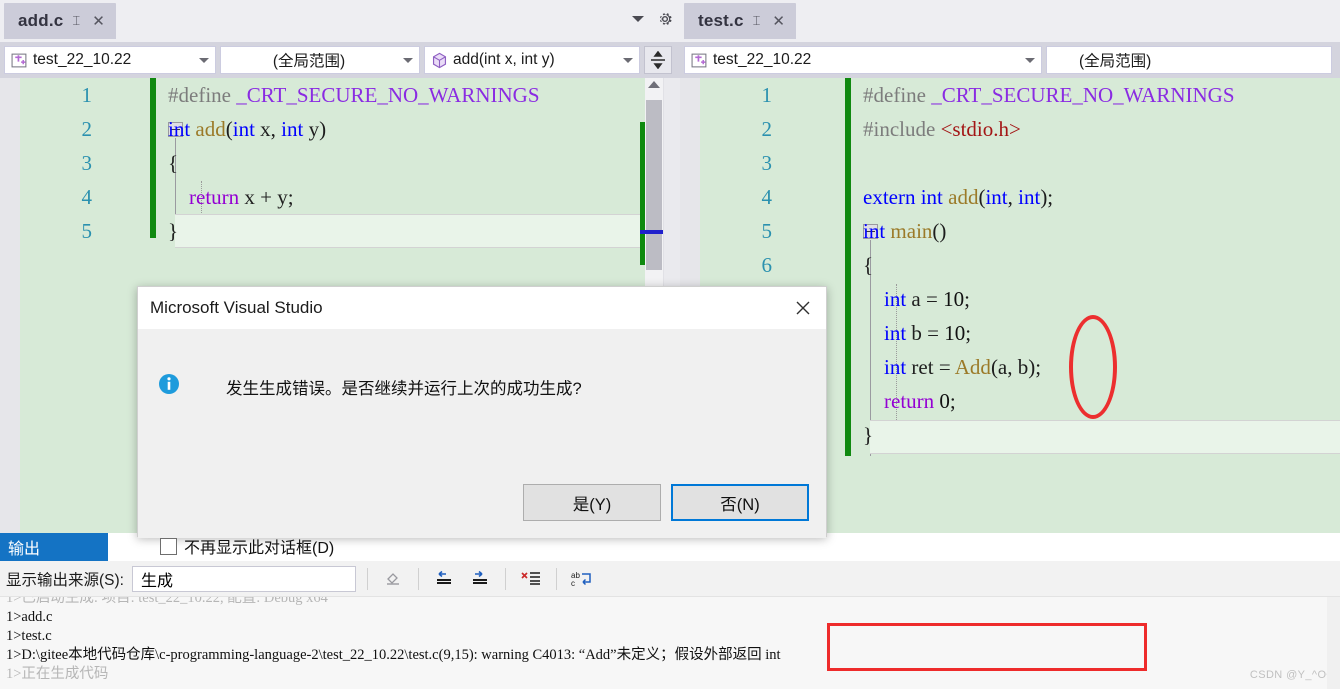  Describe the element at coordinates (393, 579) in the screenshot. I see `clear-output-button` at that location.